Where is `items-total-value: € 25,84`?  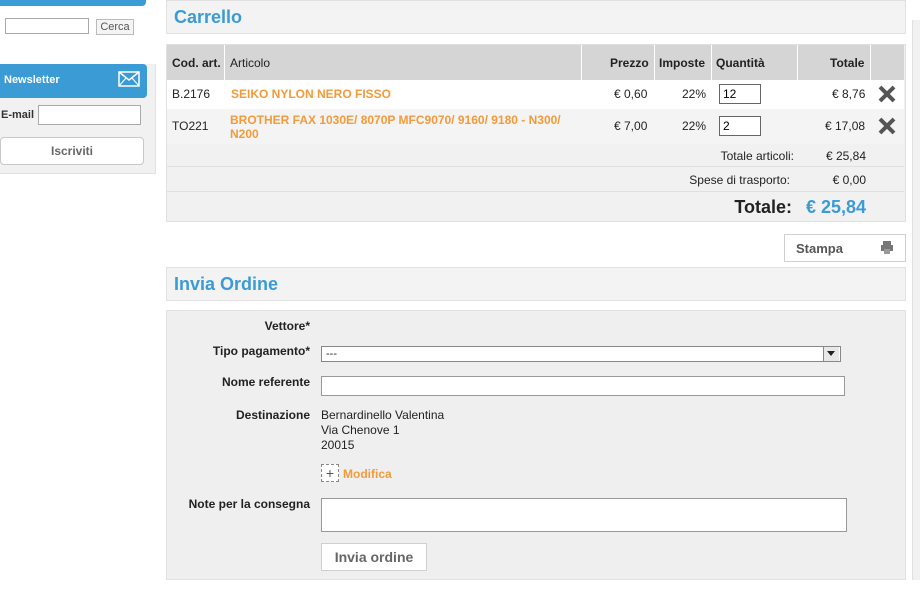 items-total-value: € 25,84 is located at coordinates (845, 156).